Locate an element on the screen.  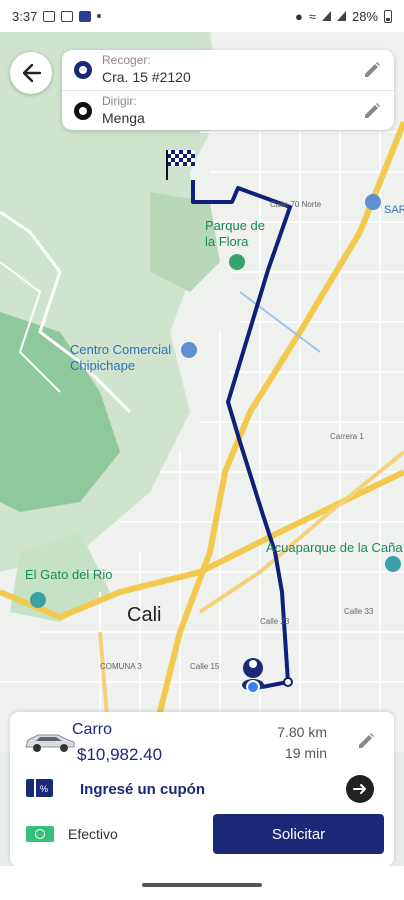
cash-icon is located at coordinates (40, 834).